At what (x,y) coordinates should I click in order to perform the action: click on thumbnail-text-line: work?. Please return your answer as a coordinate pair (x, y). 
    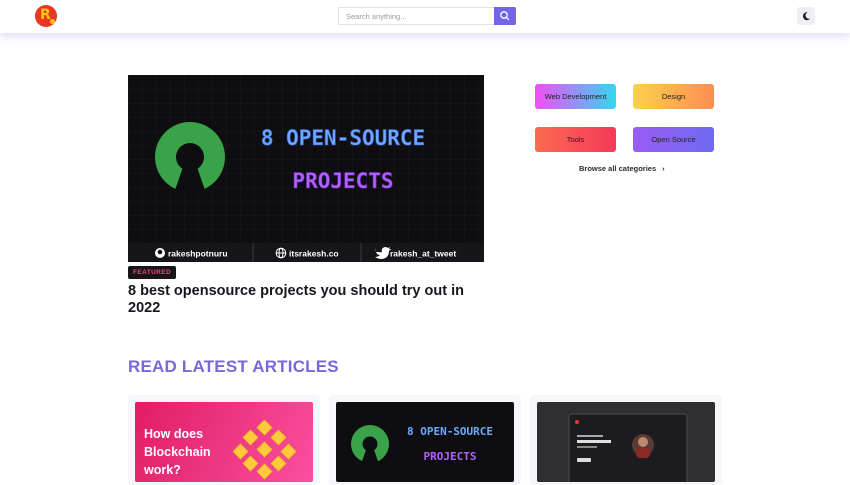
    Looking at the image, I should click on (162, 470).